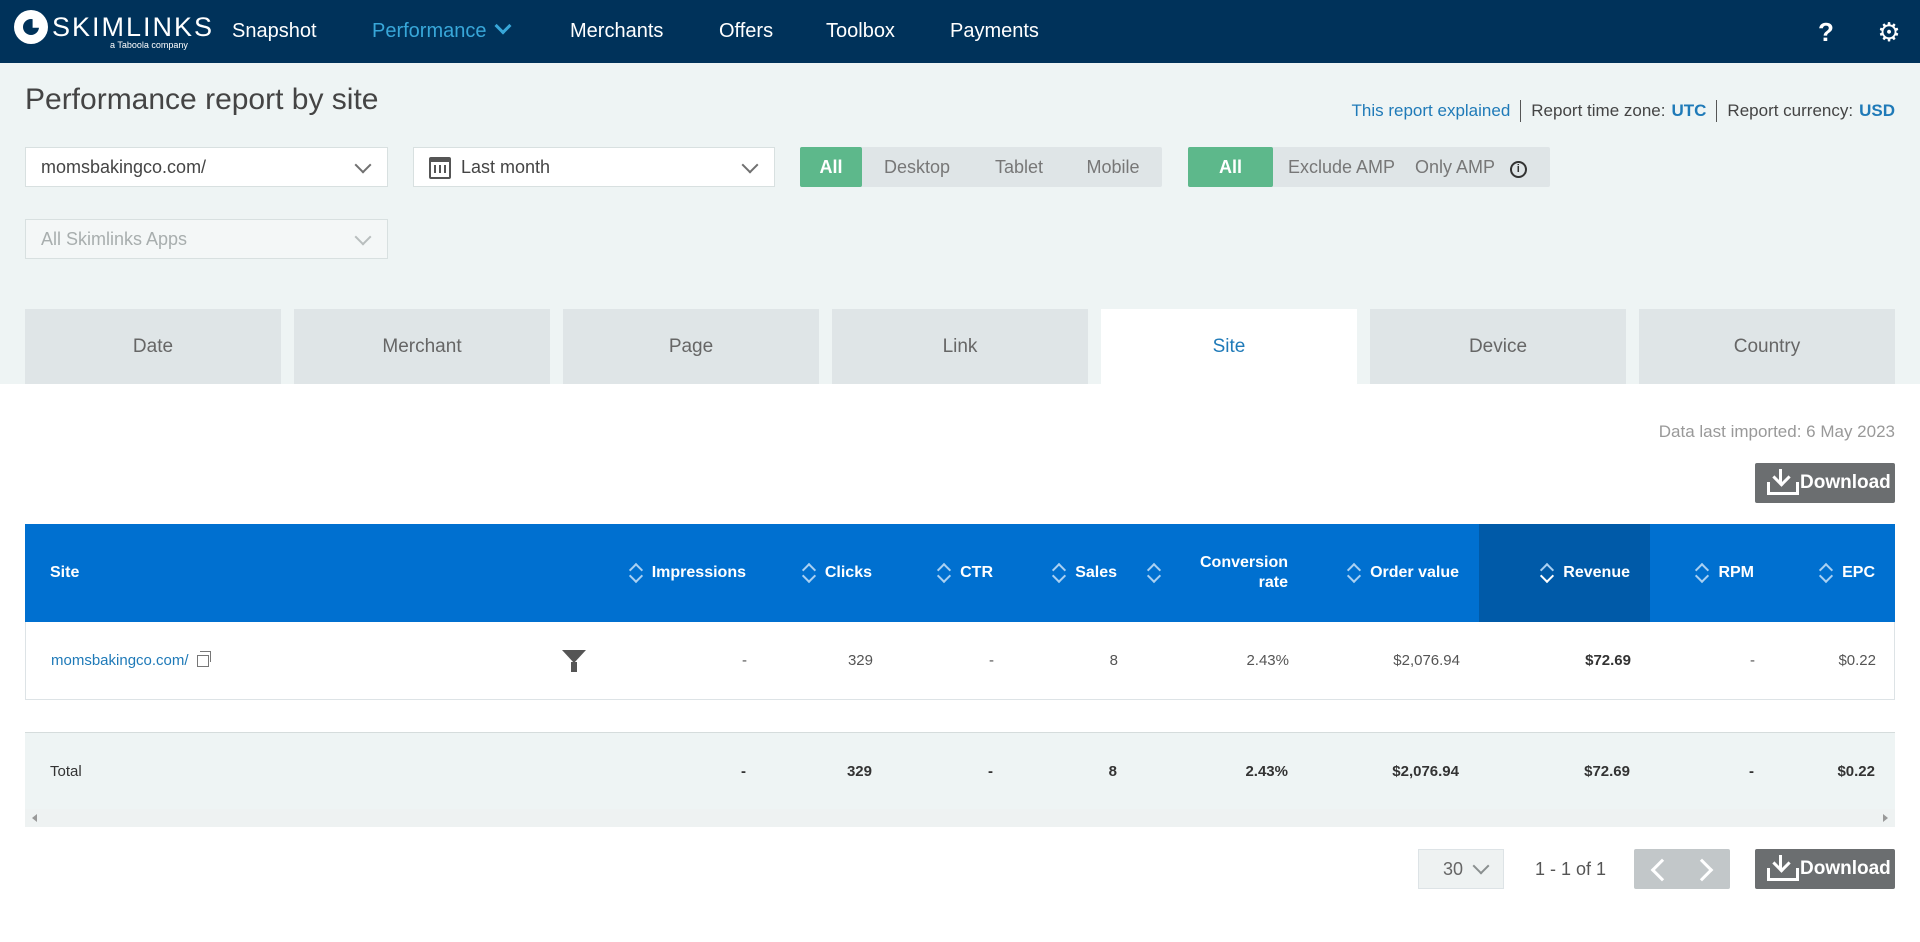 The image size is (1920, 942). Describe the element at coordinates (976, 572) in the screenshot. I see `col-ctr-label: CTR` at that location.